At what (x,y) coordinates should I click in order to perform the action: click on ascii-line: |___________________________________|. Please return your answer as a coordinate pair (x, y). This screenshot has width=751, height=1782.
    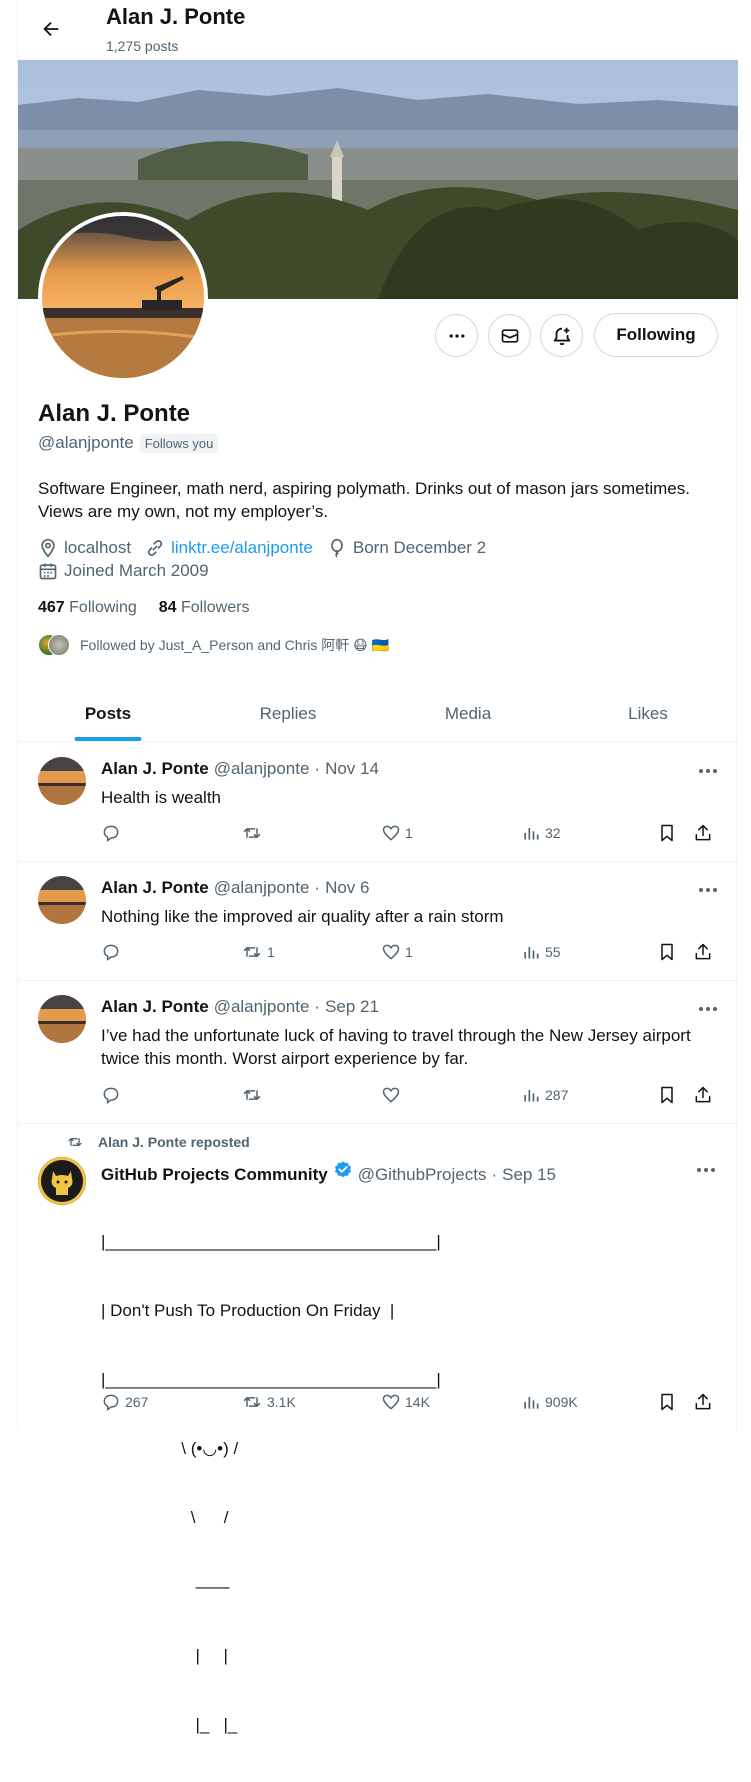
    Looking at the image, I should click on (271, 1241).